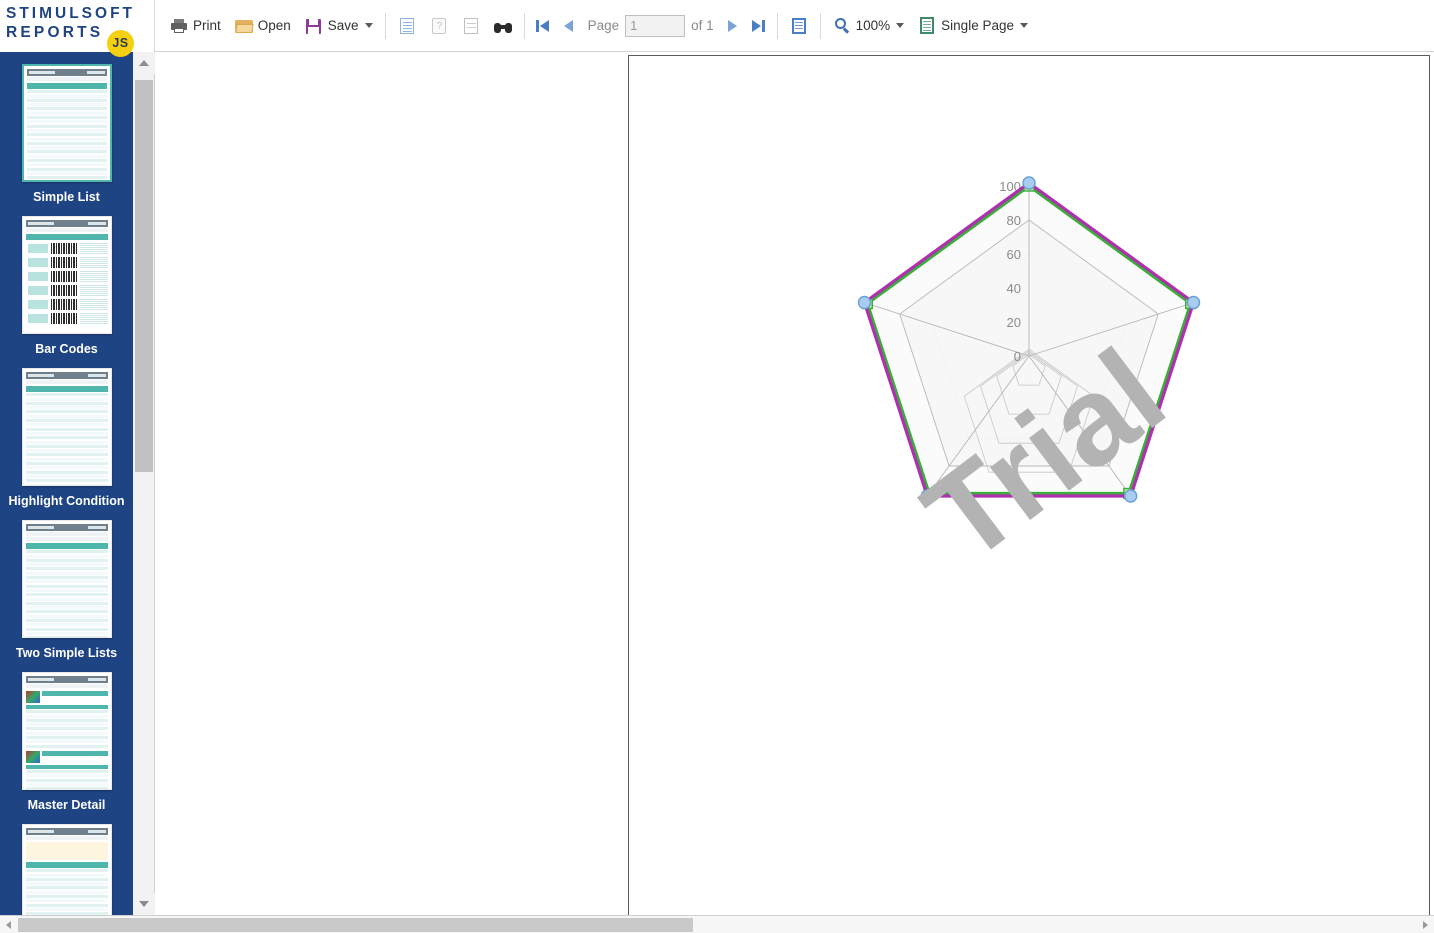  I want to click on page-number-input, so click(655, 25).